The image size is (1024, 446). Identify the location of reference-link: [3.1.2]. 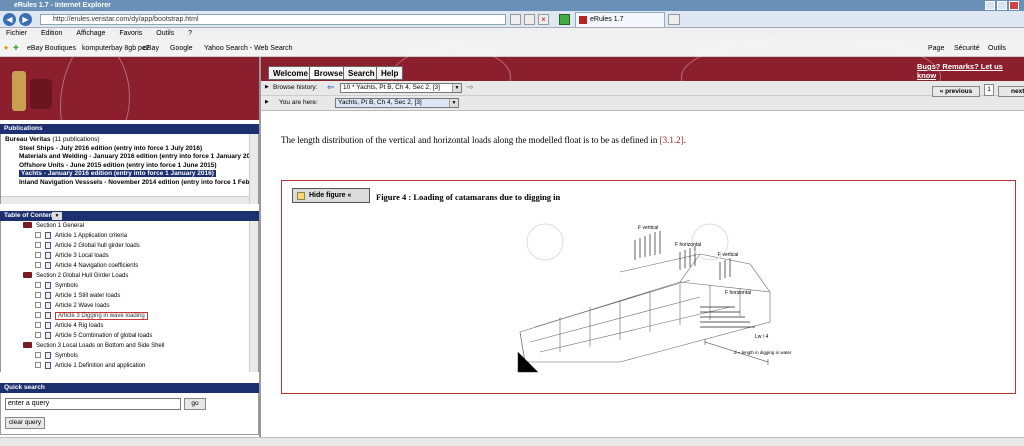
(672, 140).